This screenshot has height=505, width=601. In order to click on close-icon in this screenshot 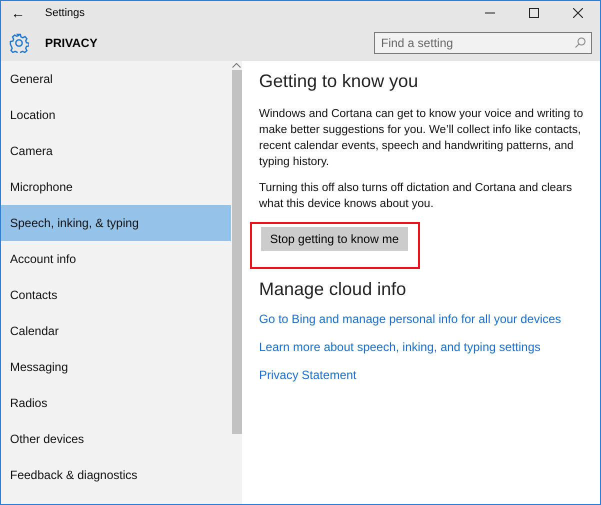, I will do `click(578, 13)`.